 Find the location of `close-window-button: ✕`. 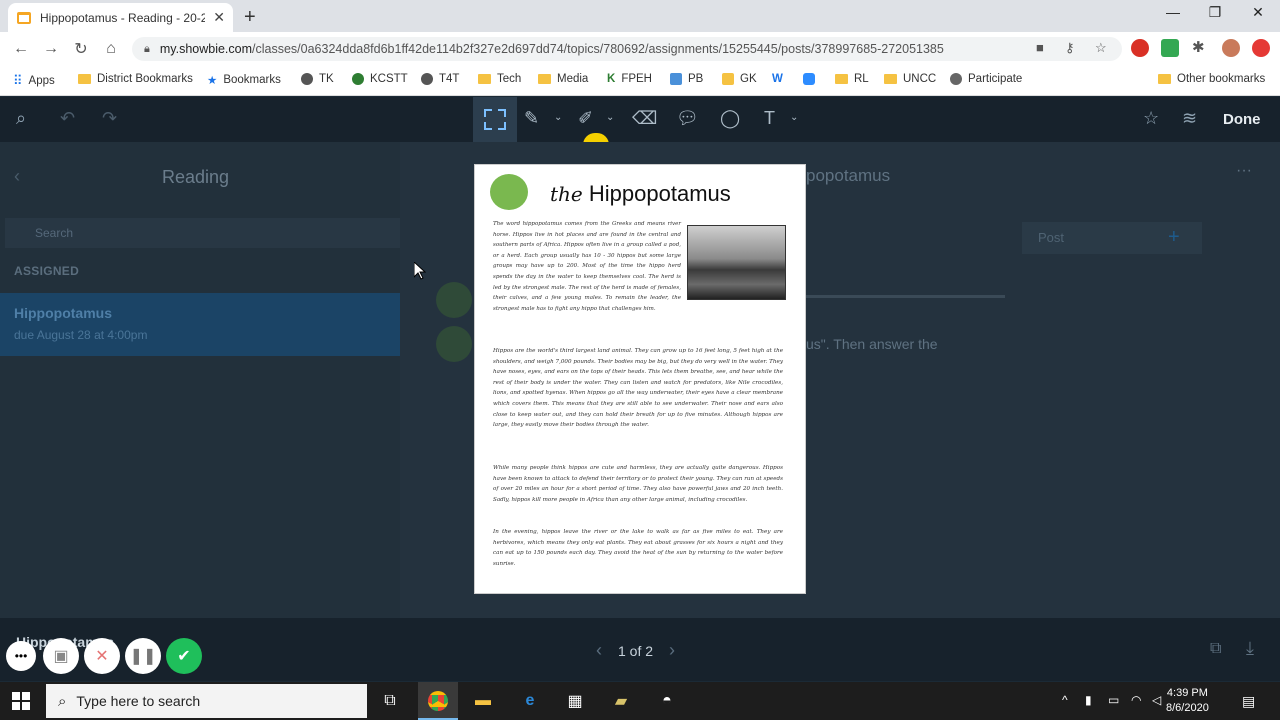

close-window-button: ✕ is located at coordinates (1258, 12).